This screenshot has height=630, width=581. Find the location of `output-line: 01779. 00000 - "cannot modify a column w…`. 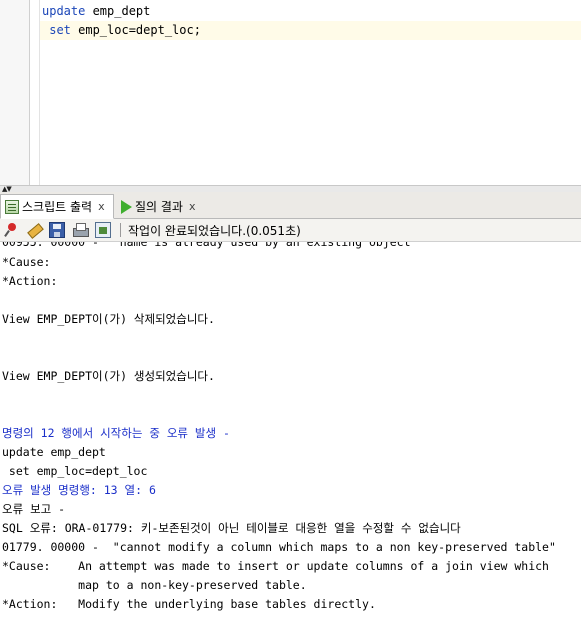

output-line: 01779. 00000 - "cannot modify a column w… is located at coordinates (279, 547).